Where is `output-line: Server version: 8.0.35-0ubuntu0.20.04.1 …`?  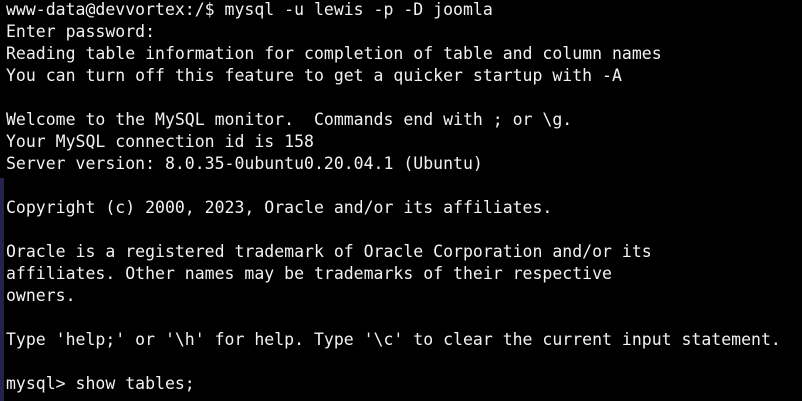 output-line: Server version: 8.0.35-0ubuntu0.20.04.1 … is located at coordinates (244, 163).